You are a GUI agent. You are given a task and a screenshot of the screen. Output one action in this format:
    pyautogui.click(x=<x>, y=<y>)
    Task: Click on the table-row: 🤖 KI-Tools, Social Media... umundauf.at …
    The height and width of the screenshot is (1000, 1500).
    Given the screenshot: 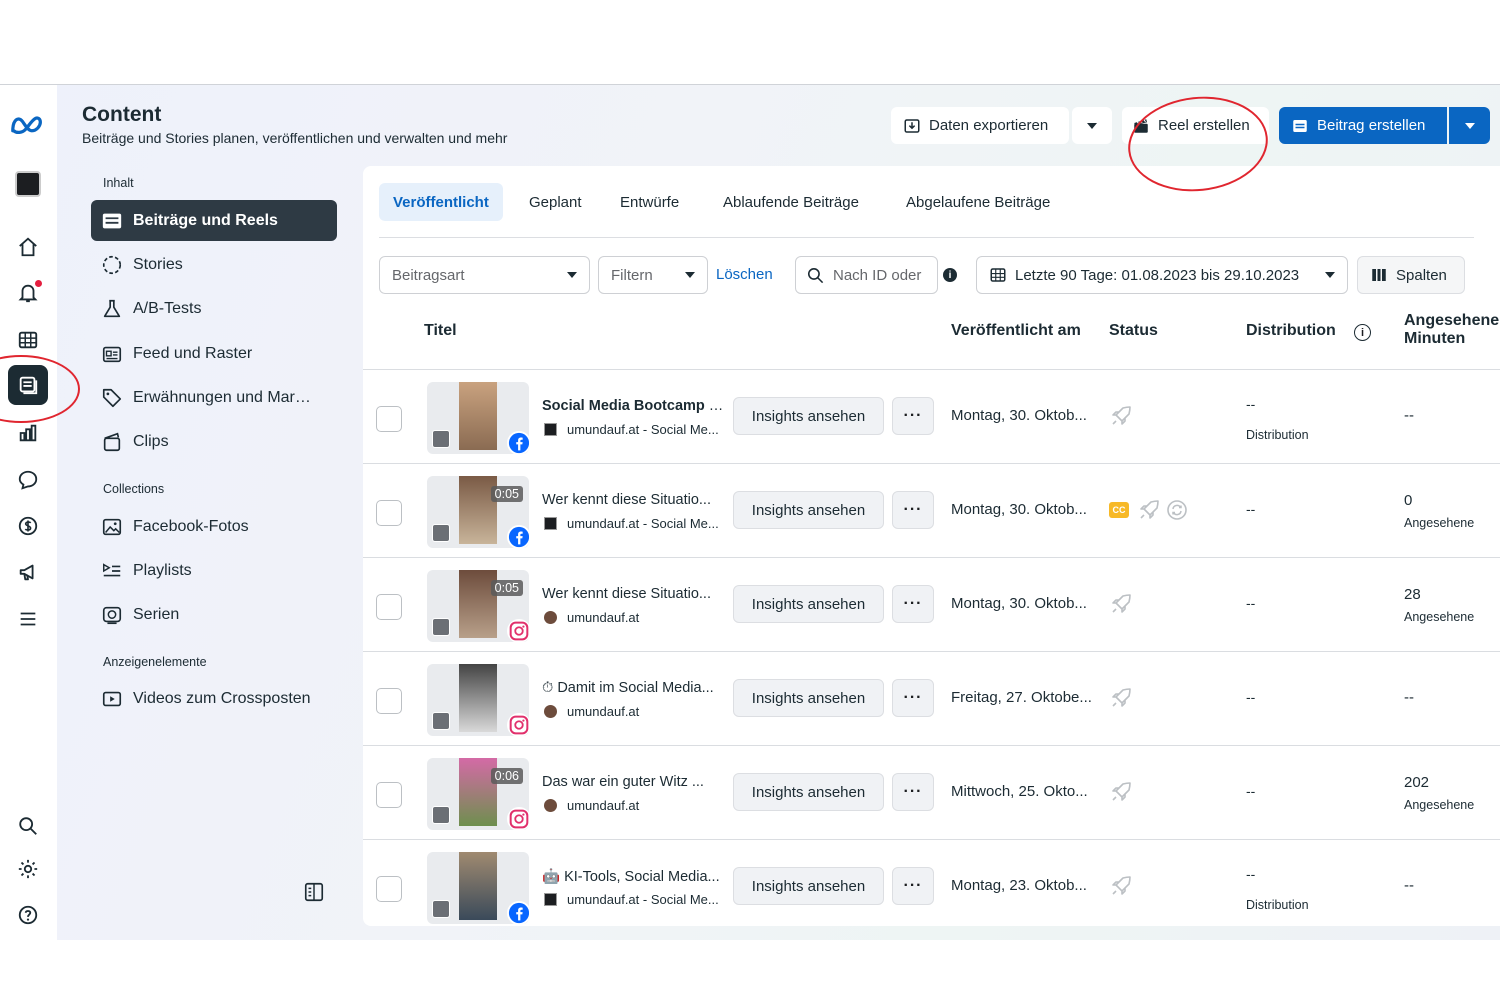 What is the action you would take?
    pyautogui.click(x=931, y=882)
    